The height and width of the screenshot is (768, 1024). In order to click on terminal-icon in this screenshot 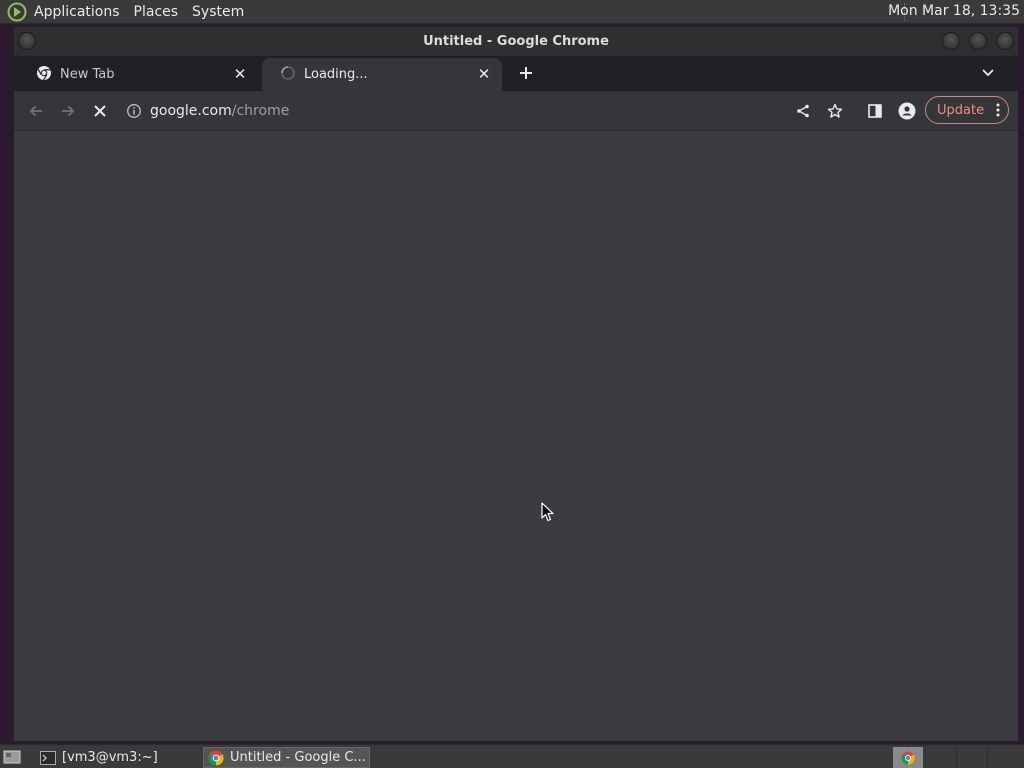, I will do `click(48, 757)`.